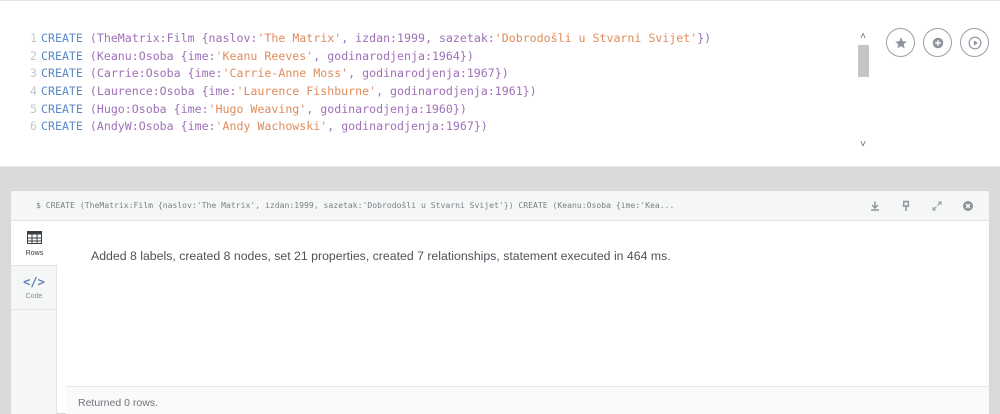 The image size is (1000, 414). What do you see at coordinates (138, 126) in the screenshot?
I see `node-identifier: AndyW:Osoba` at bounding box center [138, 126].